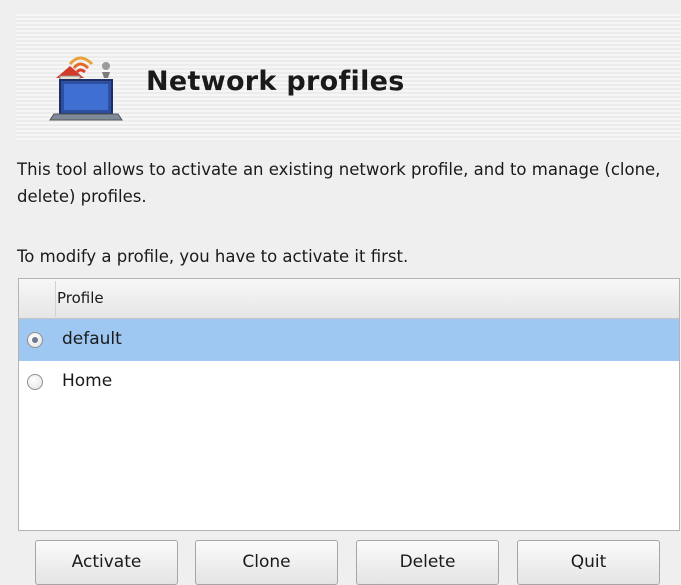 The image size is (681, 585). Describe the element at coordinates (87, 381) in the screenshot. I see `profile-label: Home` at that location.